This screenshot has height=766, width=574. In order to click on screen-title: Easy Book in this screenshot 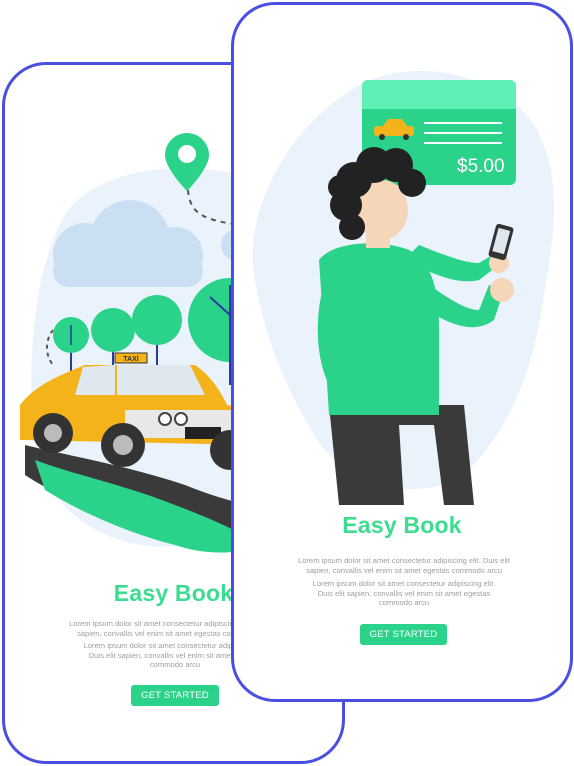, I will do `click(402, 525)`.